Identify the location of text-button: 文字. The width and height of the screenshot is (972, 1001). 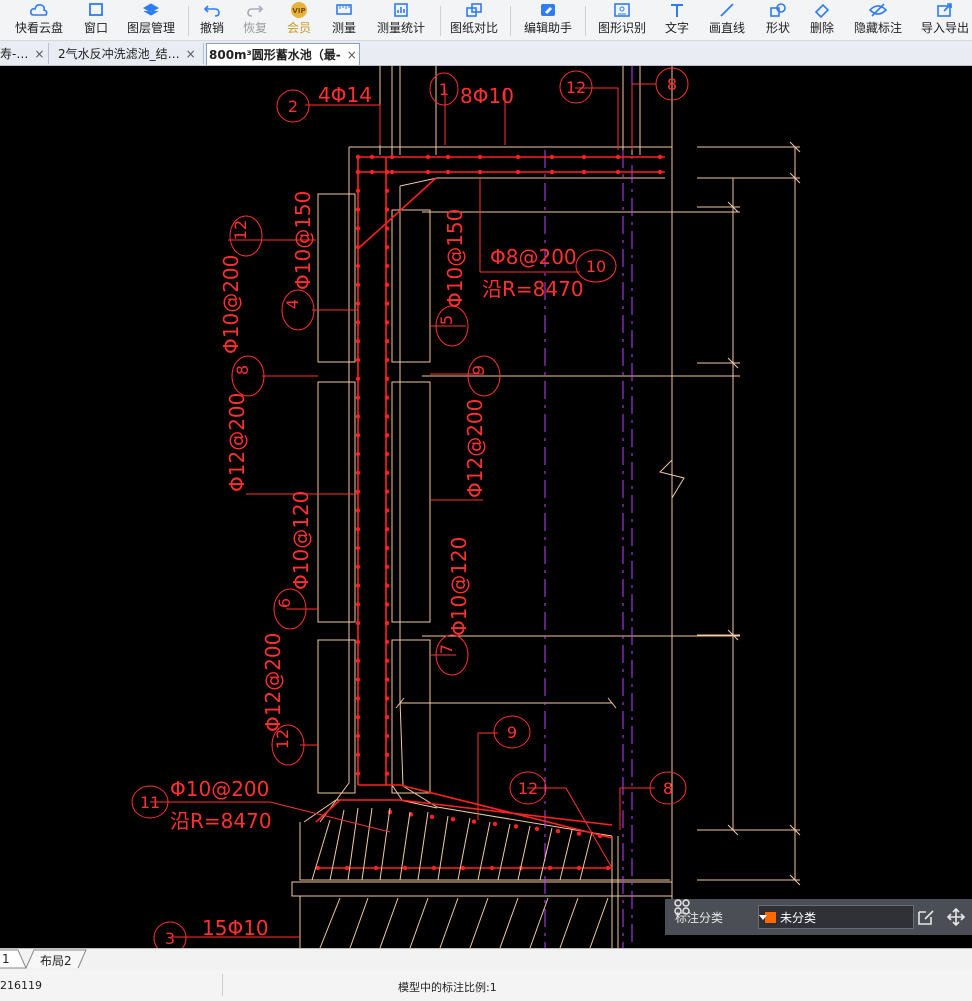
(677, 20).